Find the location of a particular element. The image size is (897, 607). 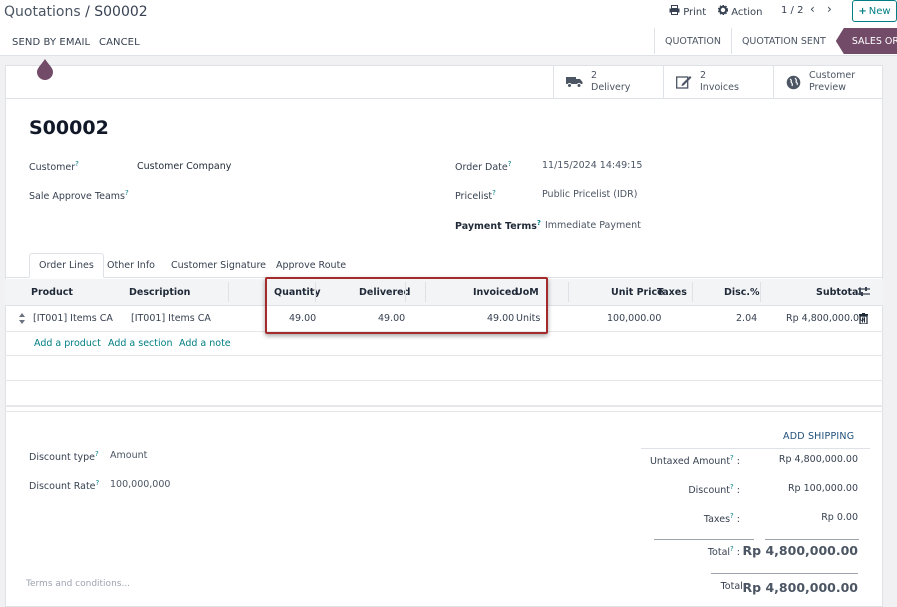

row-disc: 2.04 is located at coordinates (746, 318).